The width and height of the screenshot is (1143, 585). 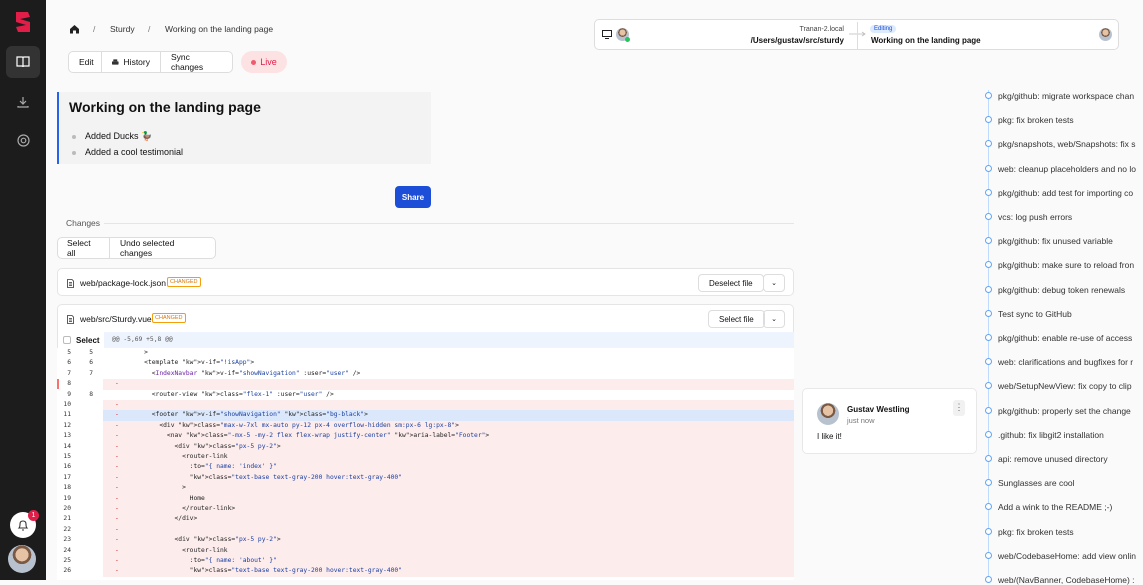 I want to click on diff-line: 23 - <div "kw">class="px-5 py-2">, so click(x=428, y=540).